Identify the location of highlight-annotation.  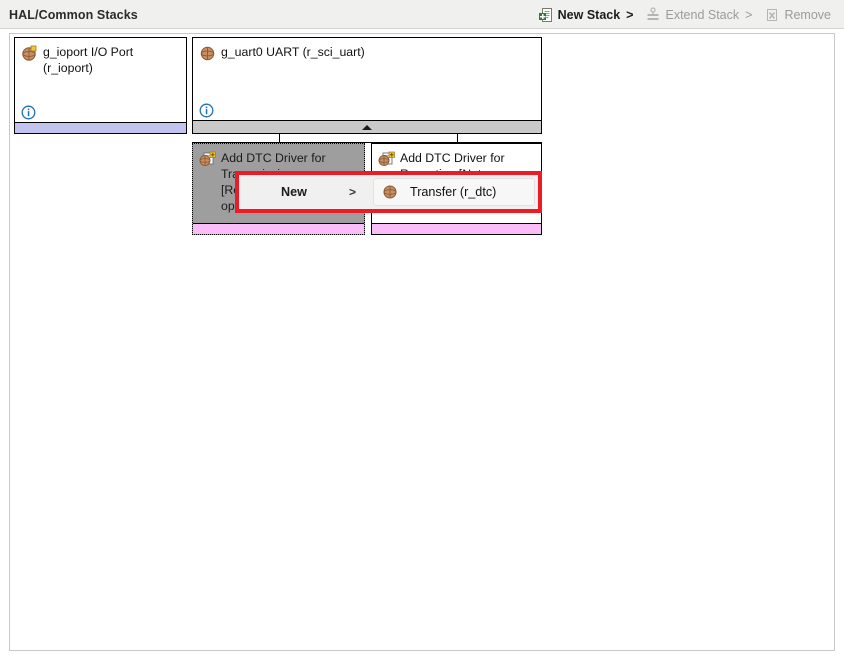
(388, 192).